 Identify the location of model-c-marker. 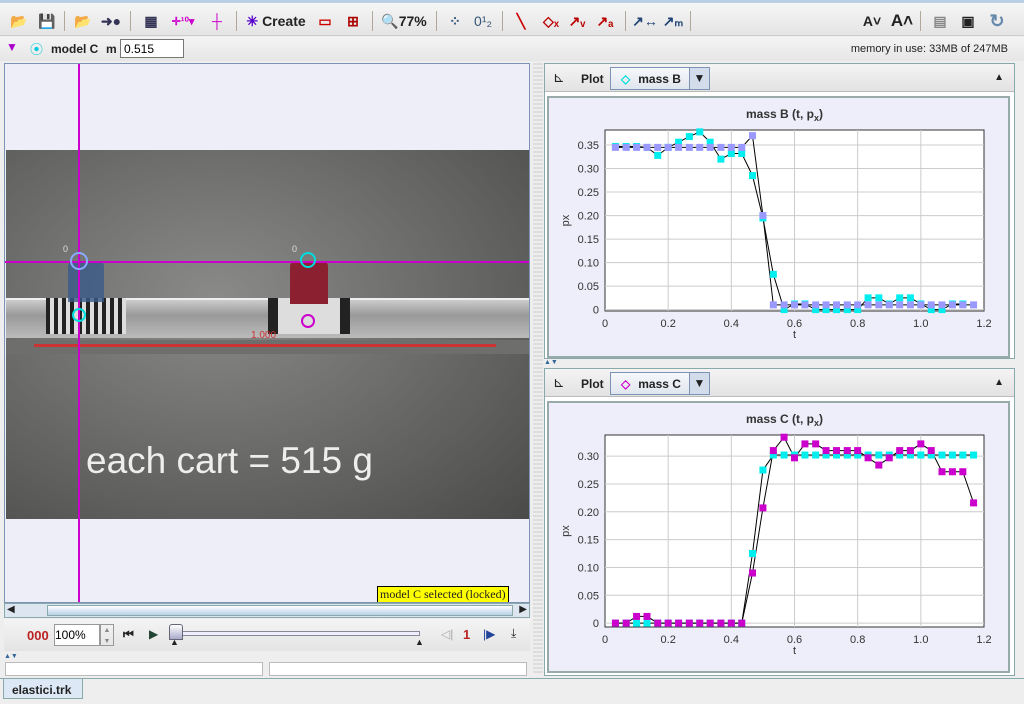
(308, 260).